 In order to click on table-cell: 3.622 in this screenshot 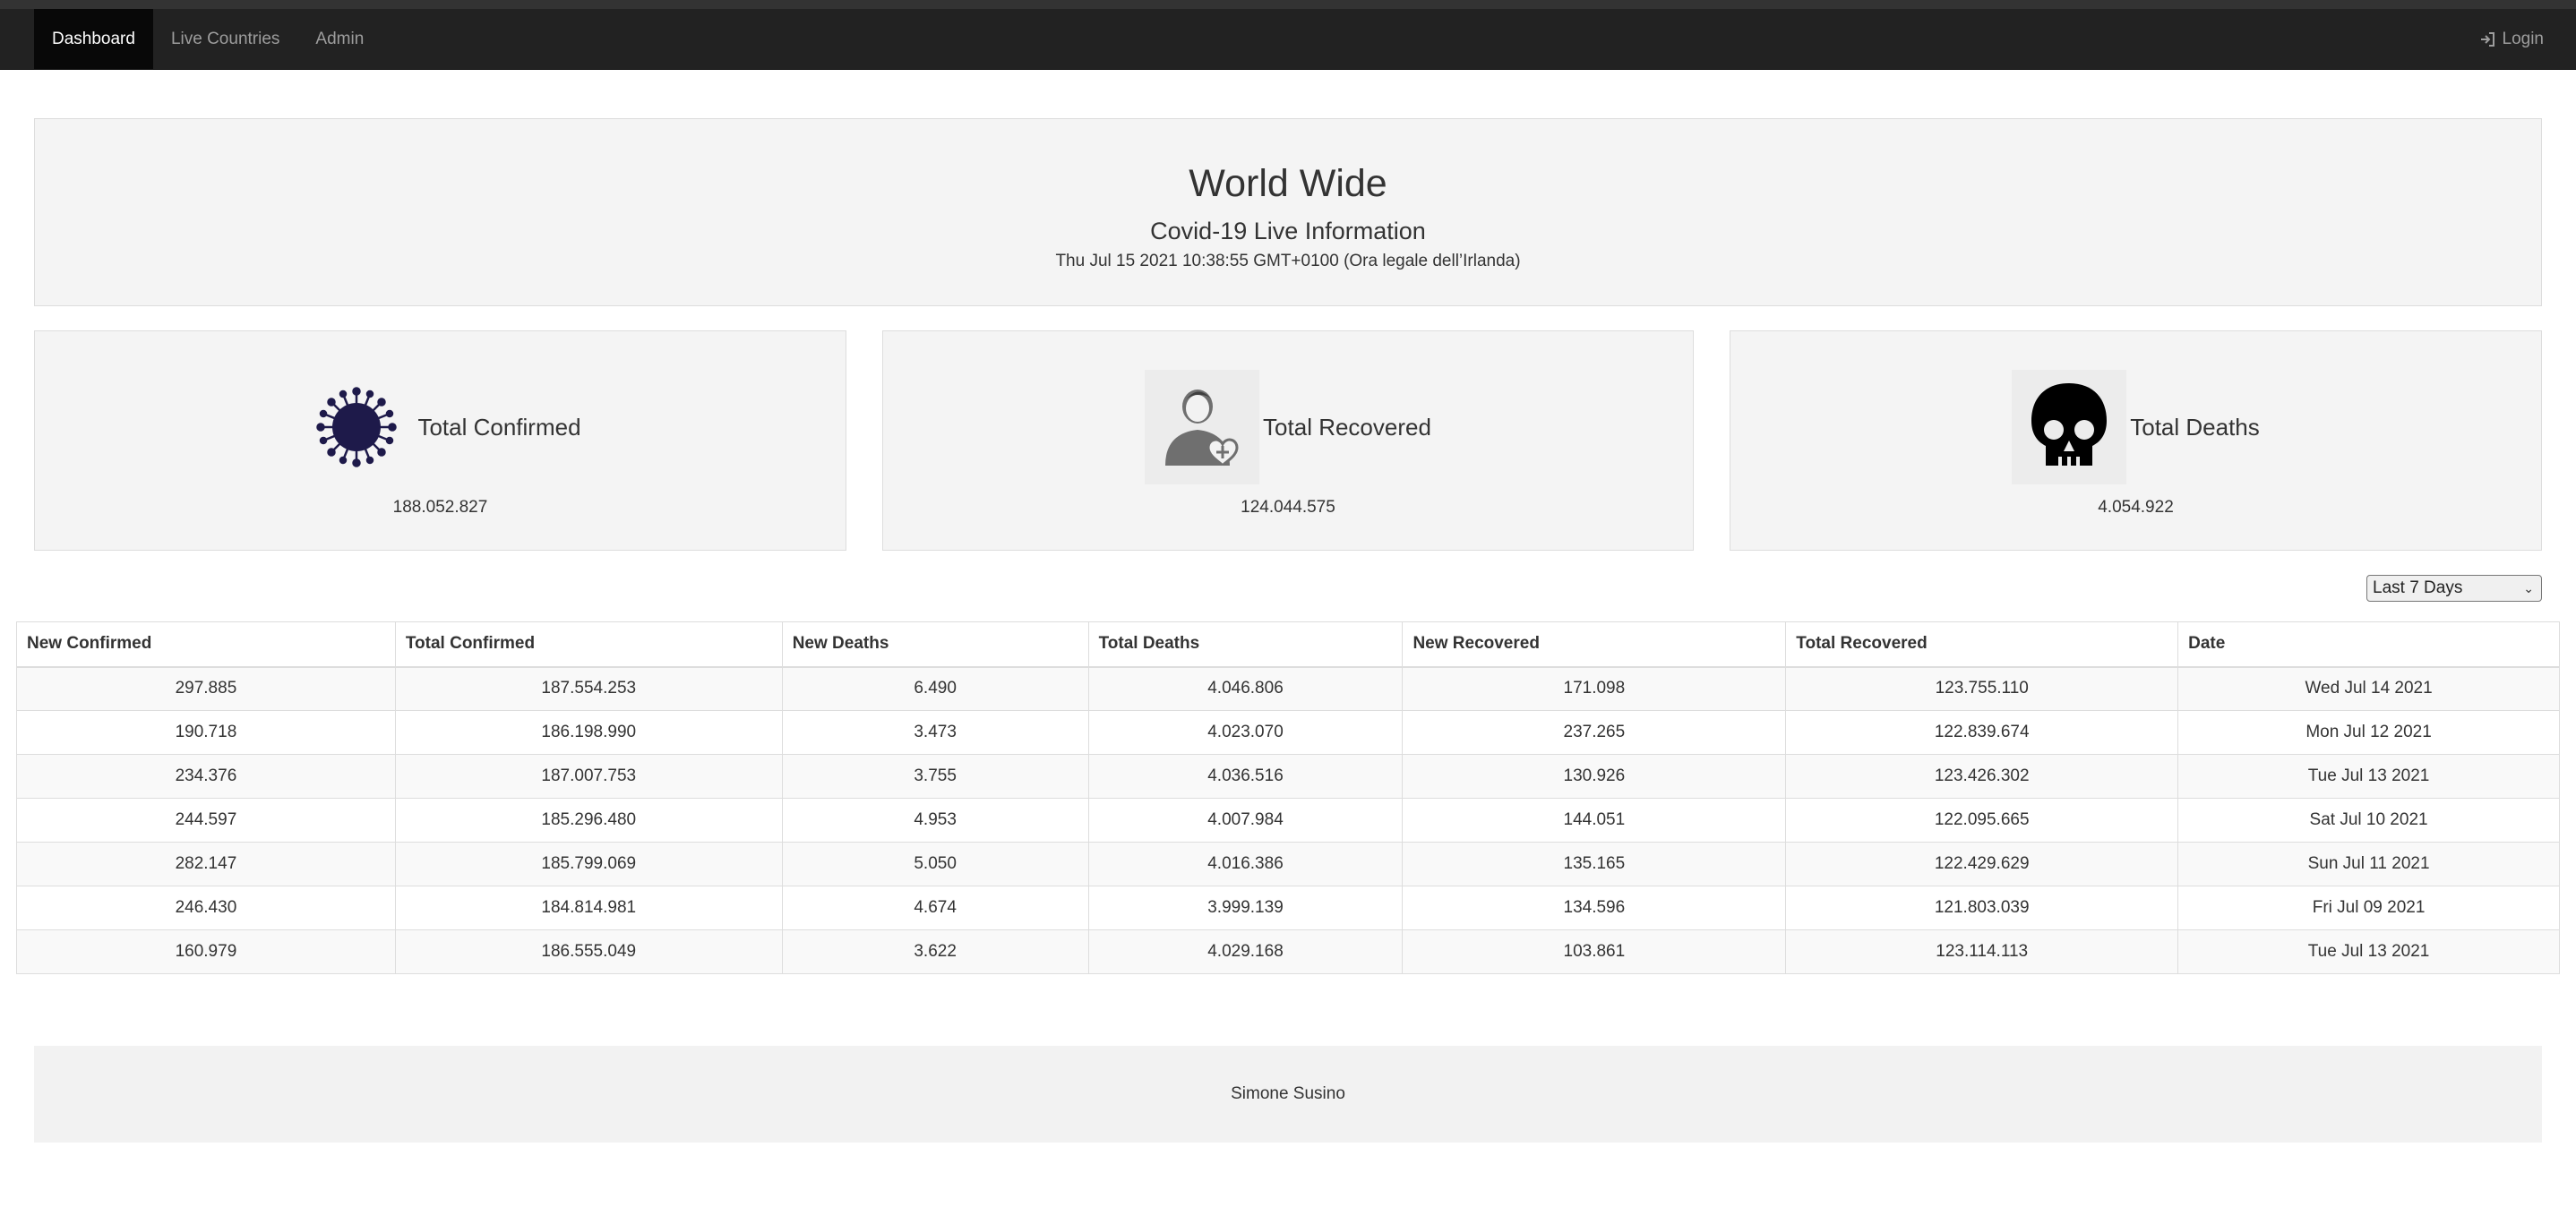, I will do `click(935, 951)`.